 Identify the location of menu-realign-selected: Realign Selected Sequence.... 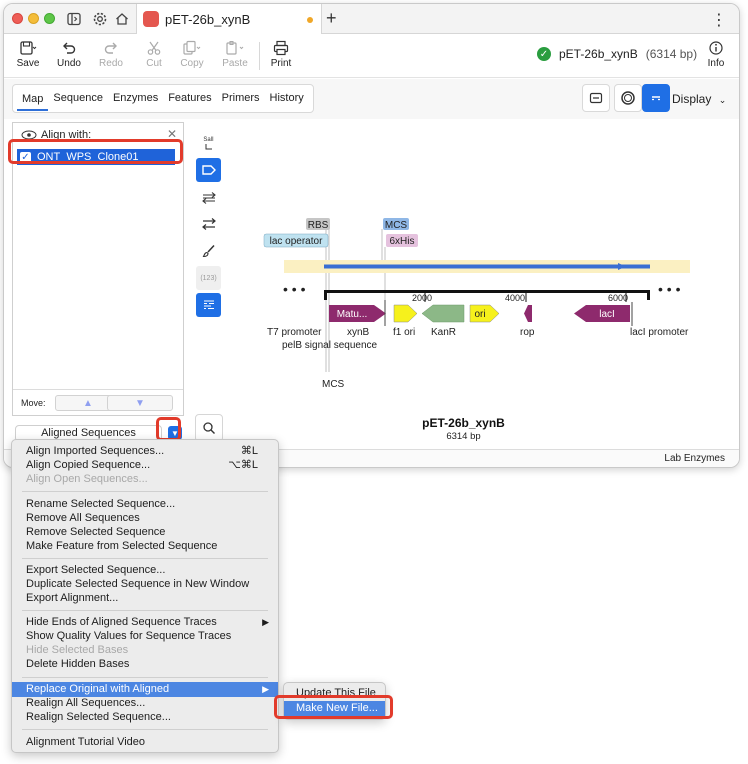
(145, 717).